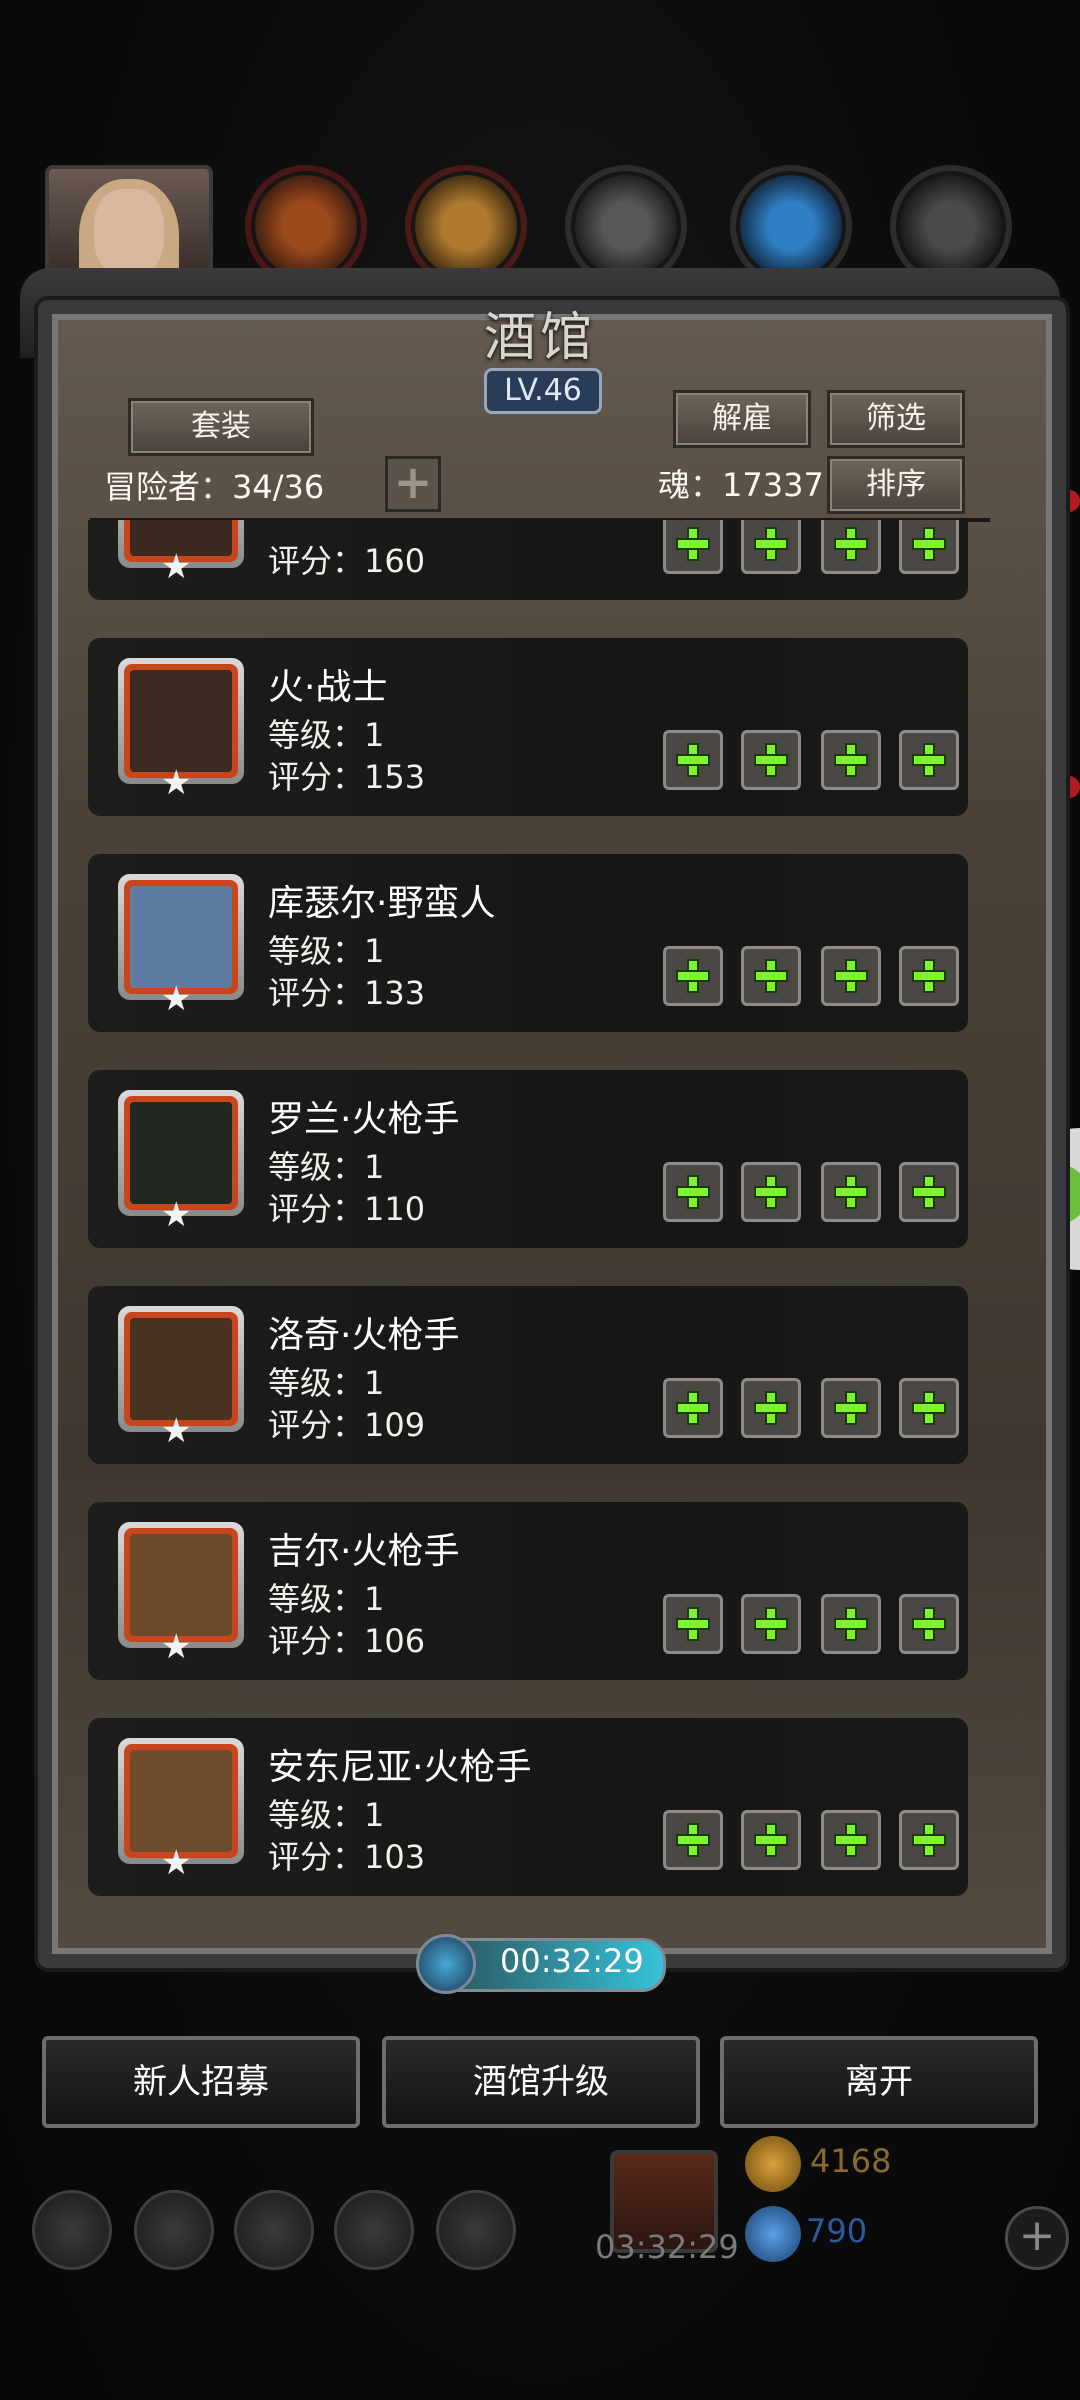  What do you see at coordinates (364, 1119) in the screenshot?
I see `hero-name: 罗兰·火枪手` at bounding box center [364, 1119].